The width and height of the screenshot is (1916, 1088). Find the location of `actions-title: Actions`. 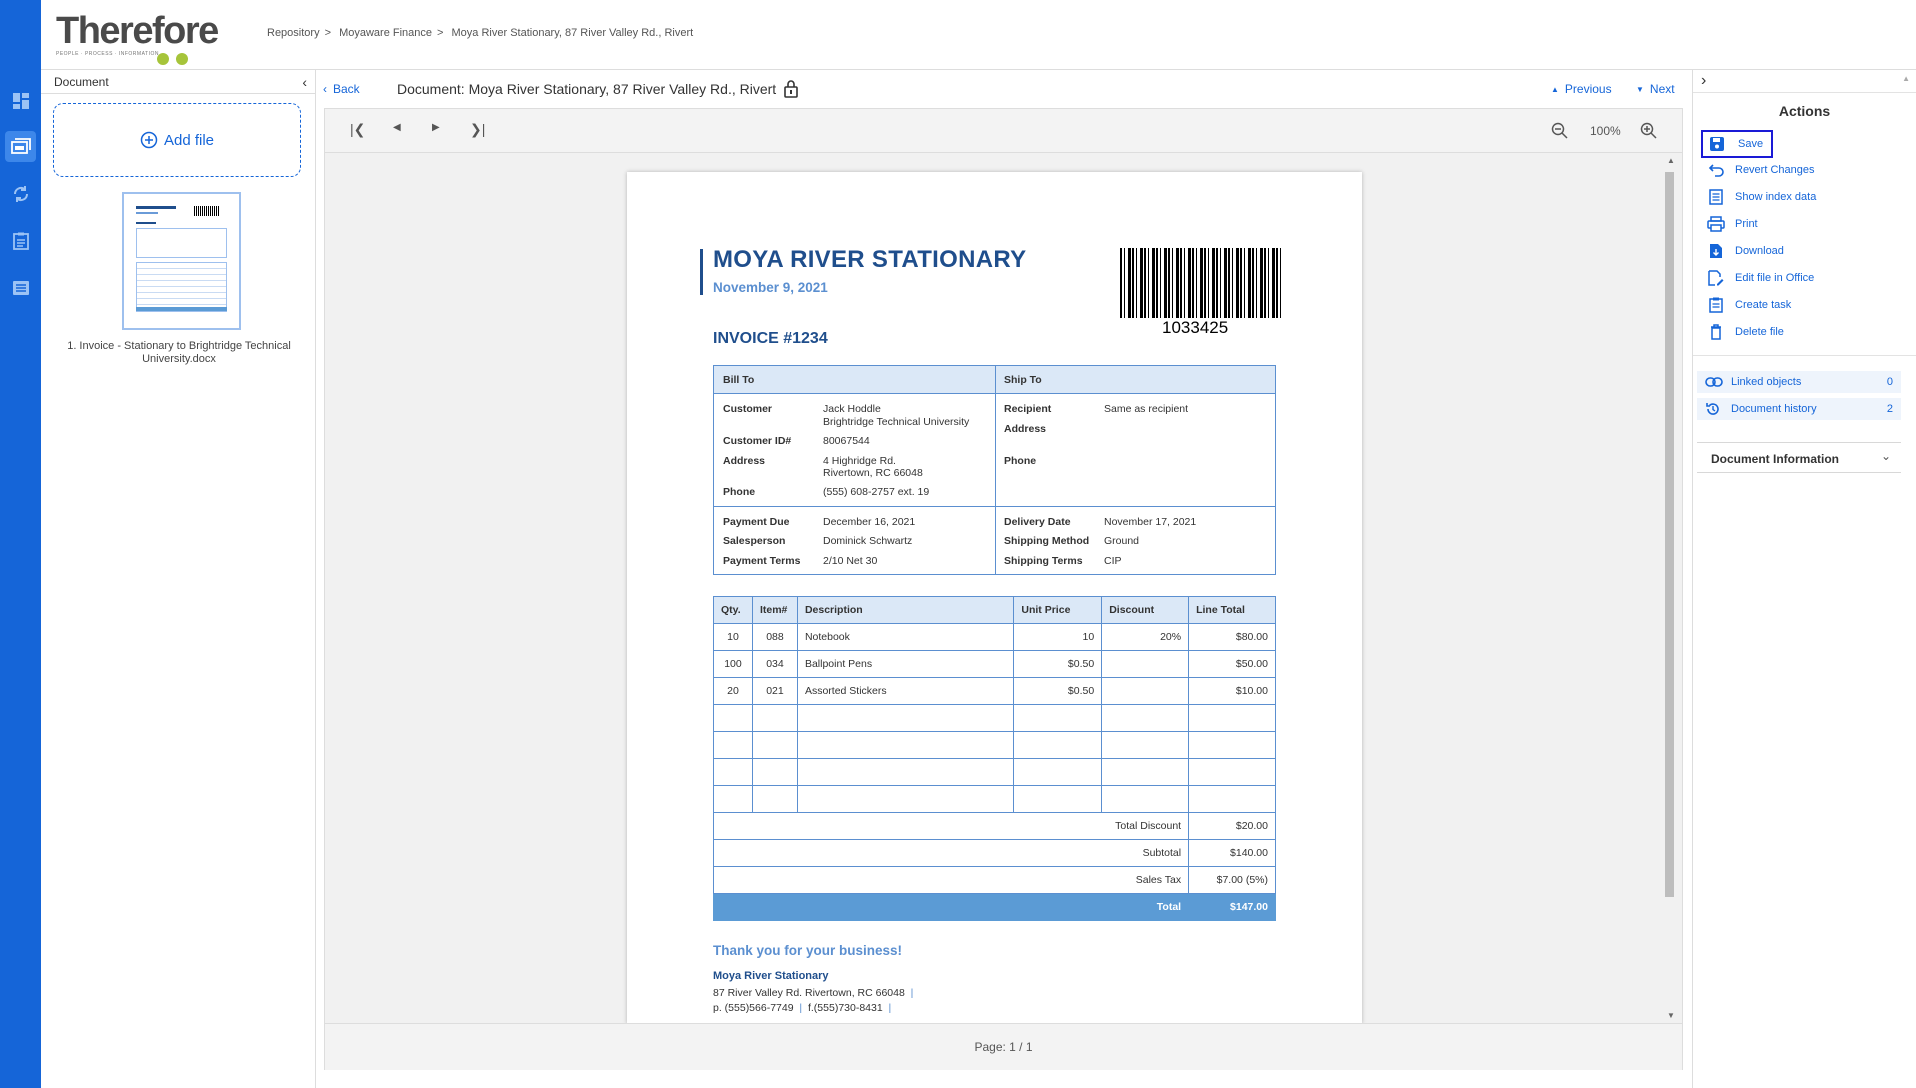

actions-title: Actions is located at coordinates (1804, 111).